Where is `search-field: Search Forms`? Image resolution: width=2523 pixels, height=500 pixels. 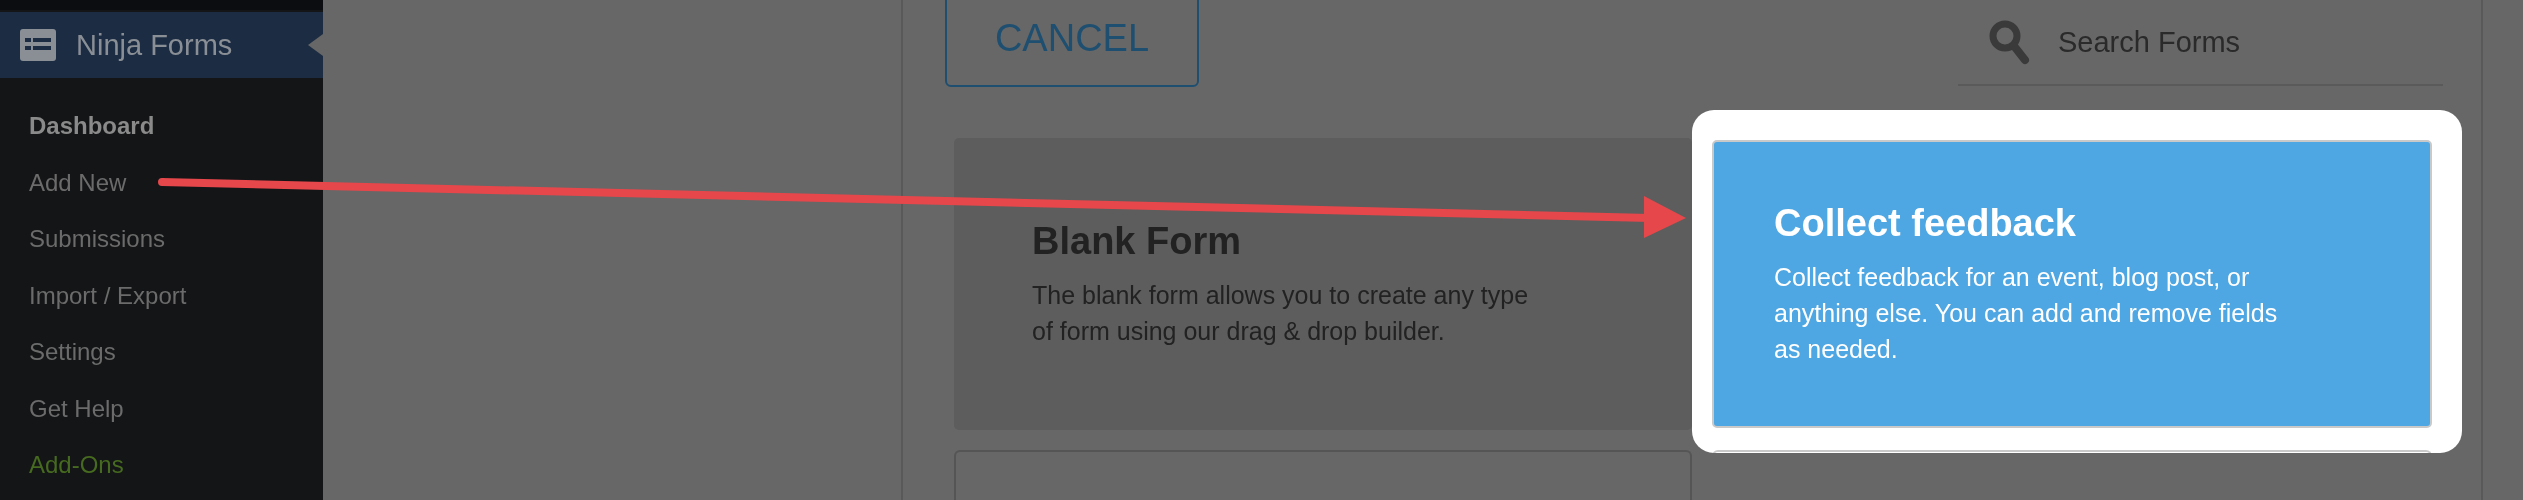 search-field: Search Forms is located at coordinates (2200, 43).